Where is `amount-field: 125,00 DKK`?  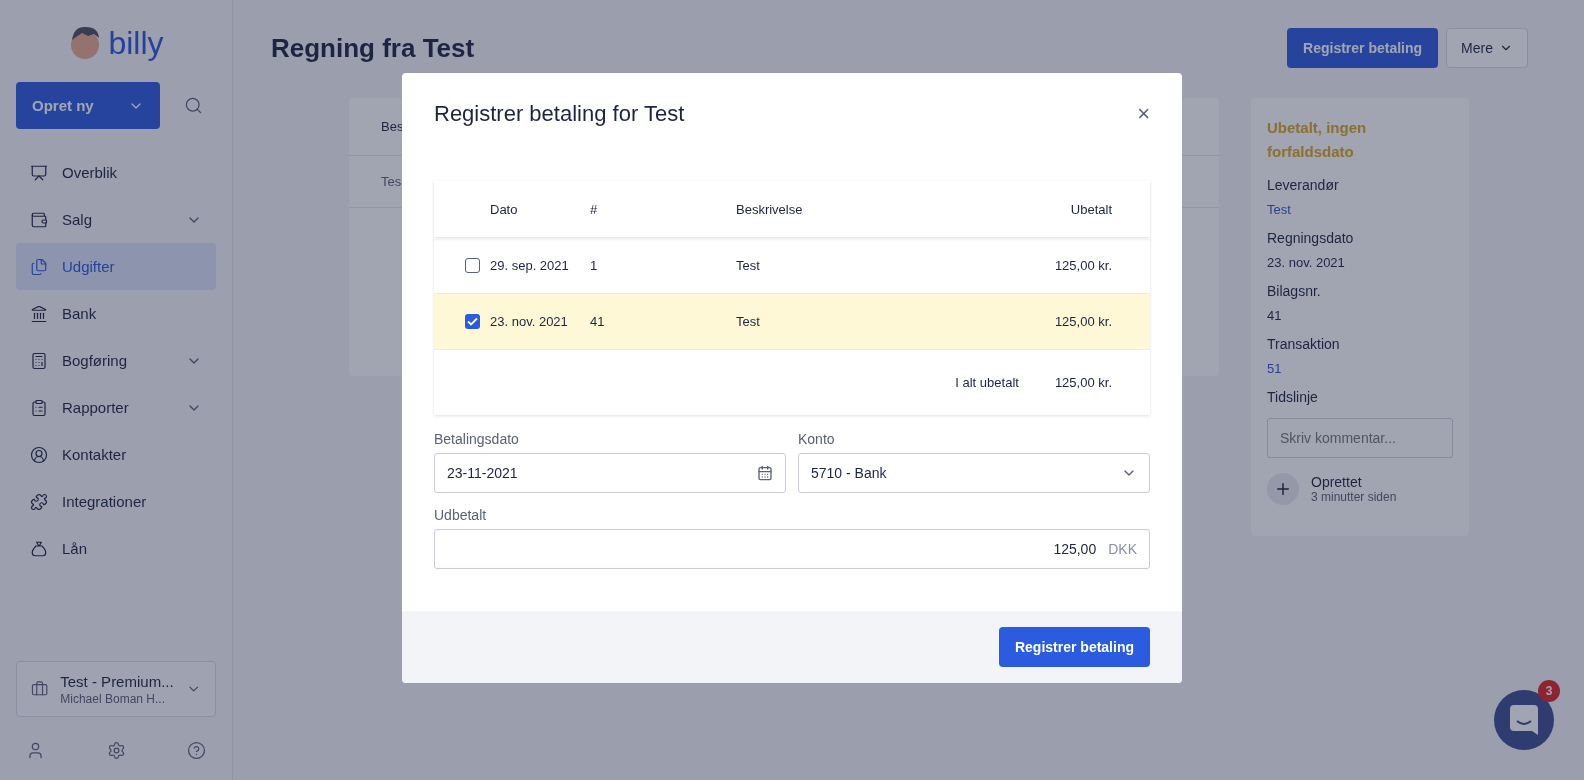
amount-field: 125,00 DKK is located at coordinates (792, 549).